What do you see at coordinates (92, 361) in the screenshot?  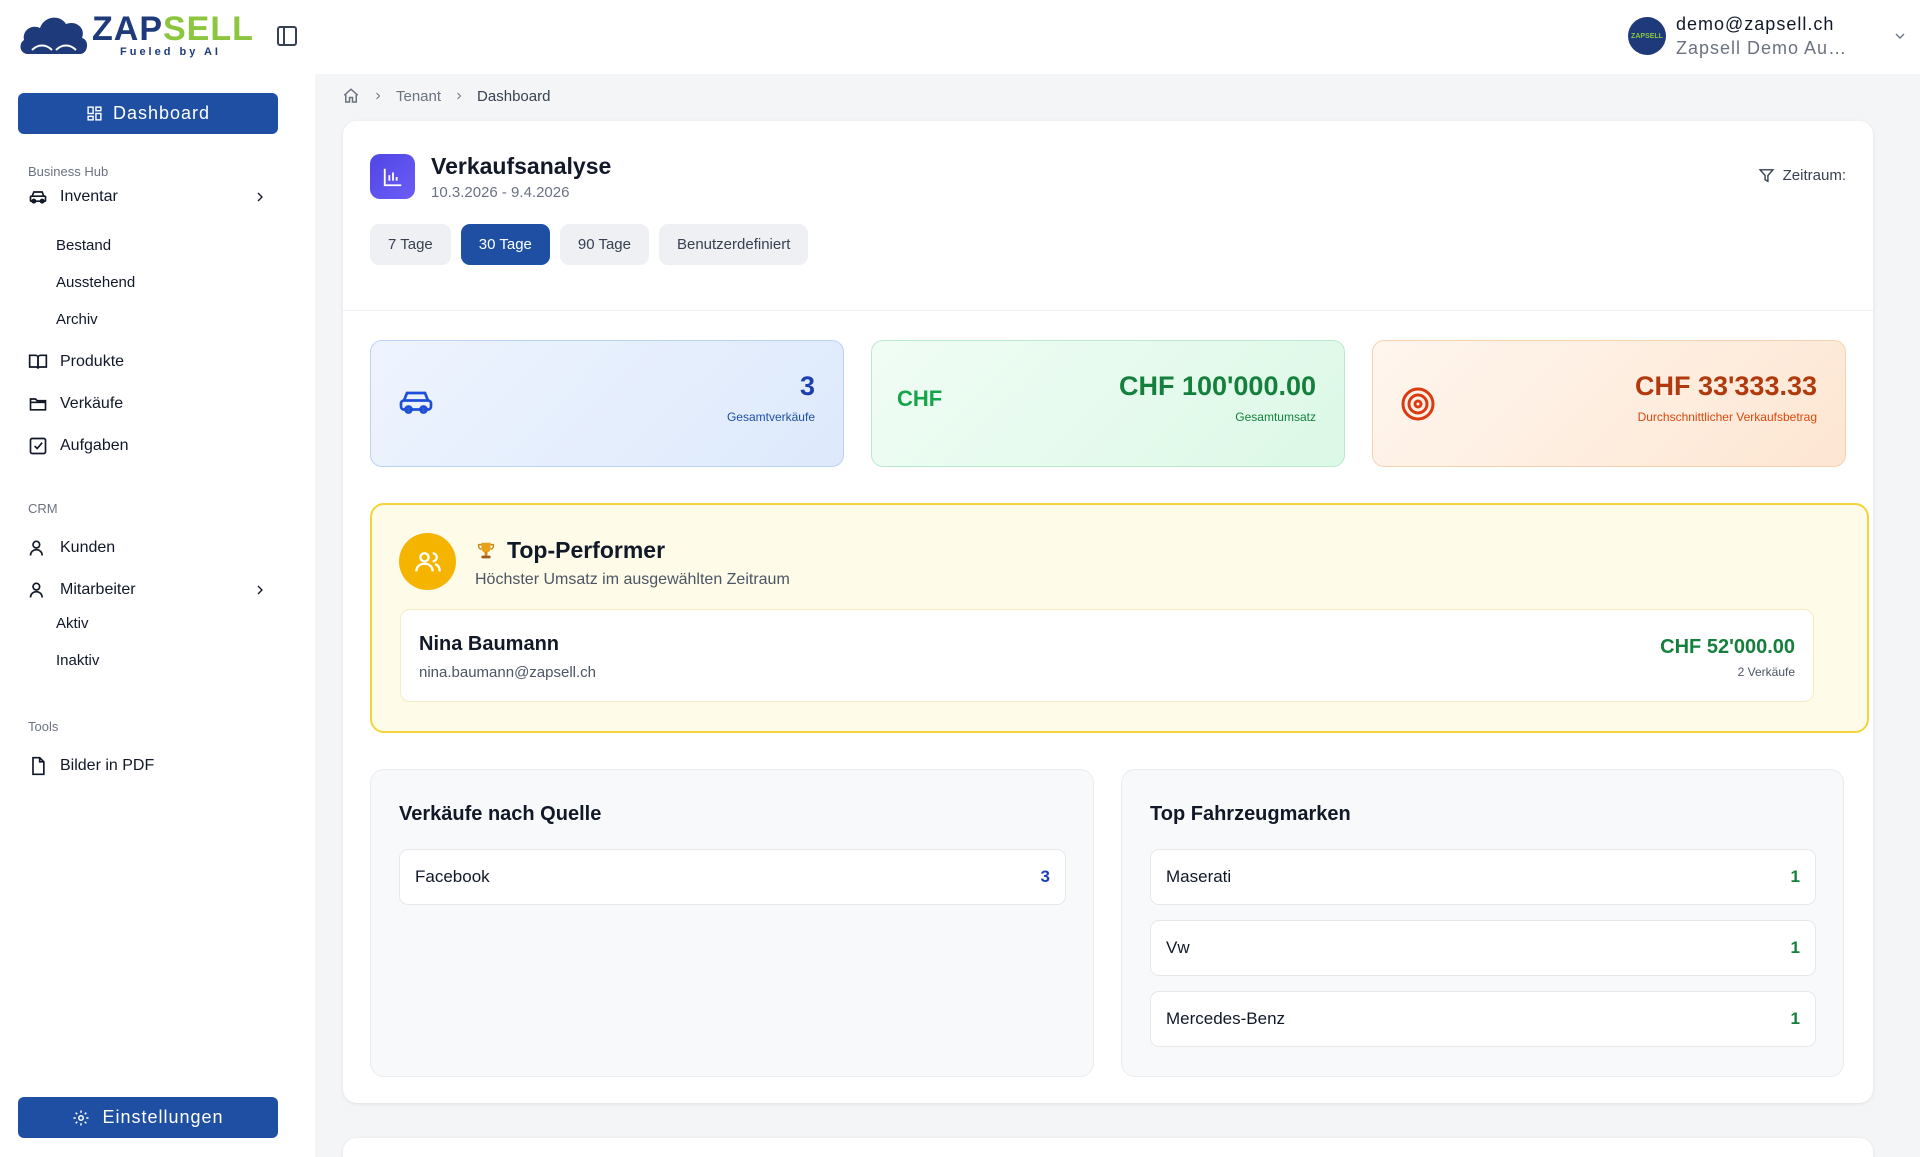 I see `sidebar-item-label: Produkte` at bounding box center [92, 361].